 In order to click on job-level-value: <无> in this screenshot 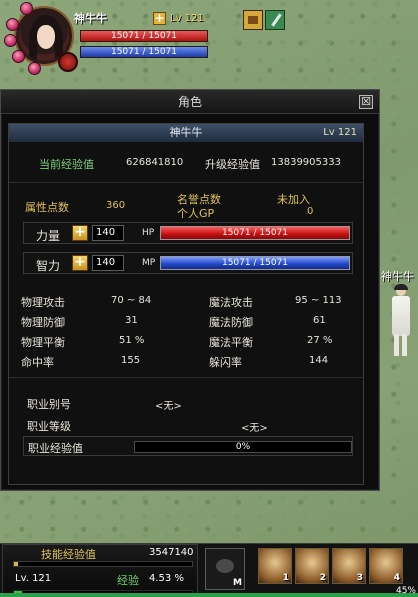, I will do `click(254, 428)`.